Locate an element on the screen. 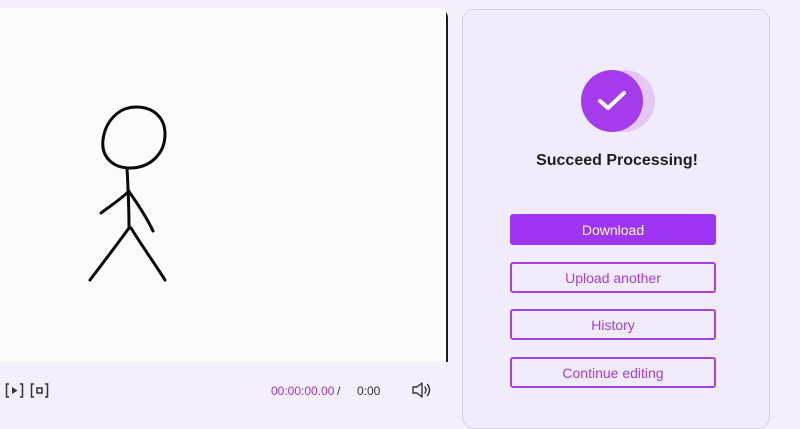 The width and height of the screenshot is (800, 429). total-time: 0:00 is located at coordinates (369, 391).